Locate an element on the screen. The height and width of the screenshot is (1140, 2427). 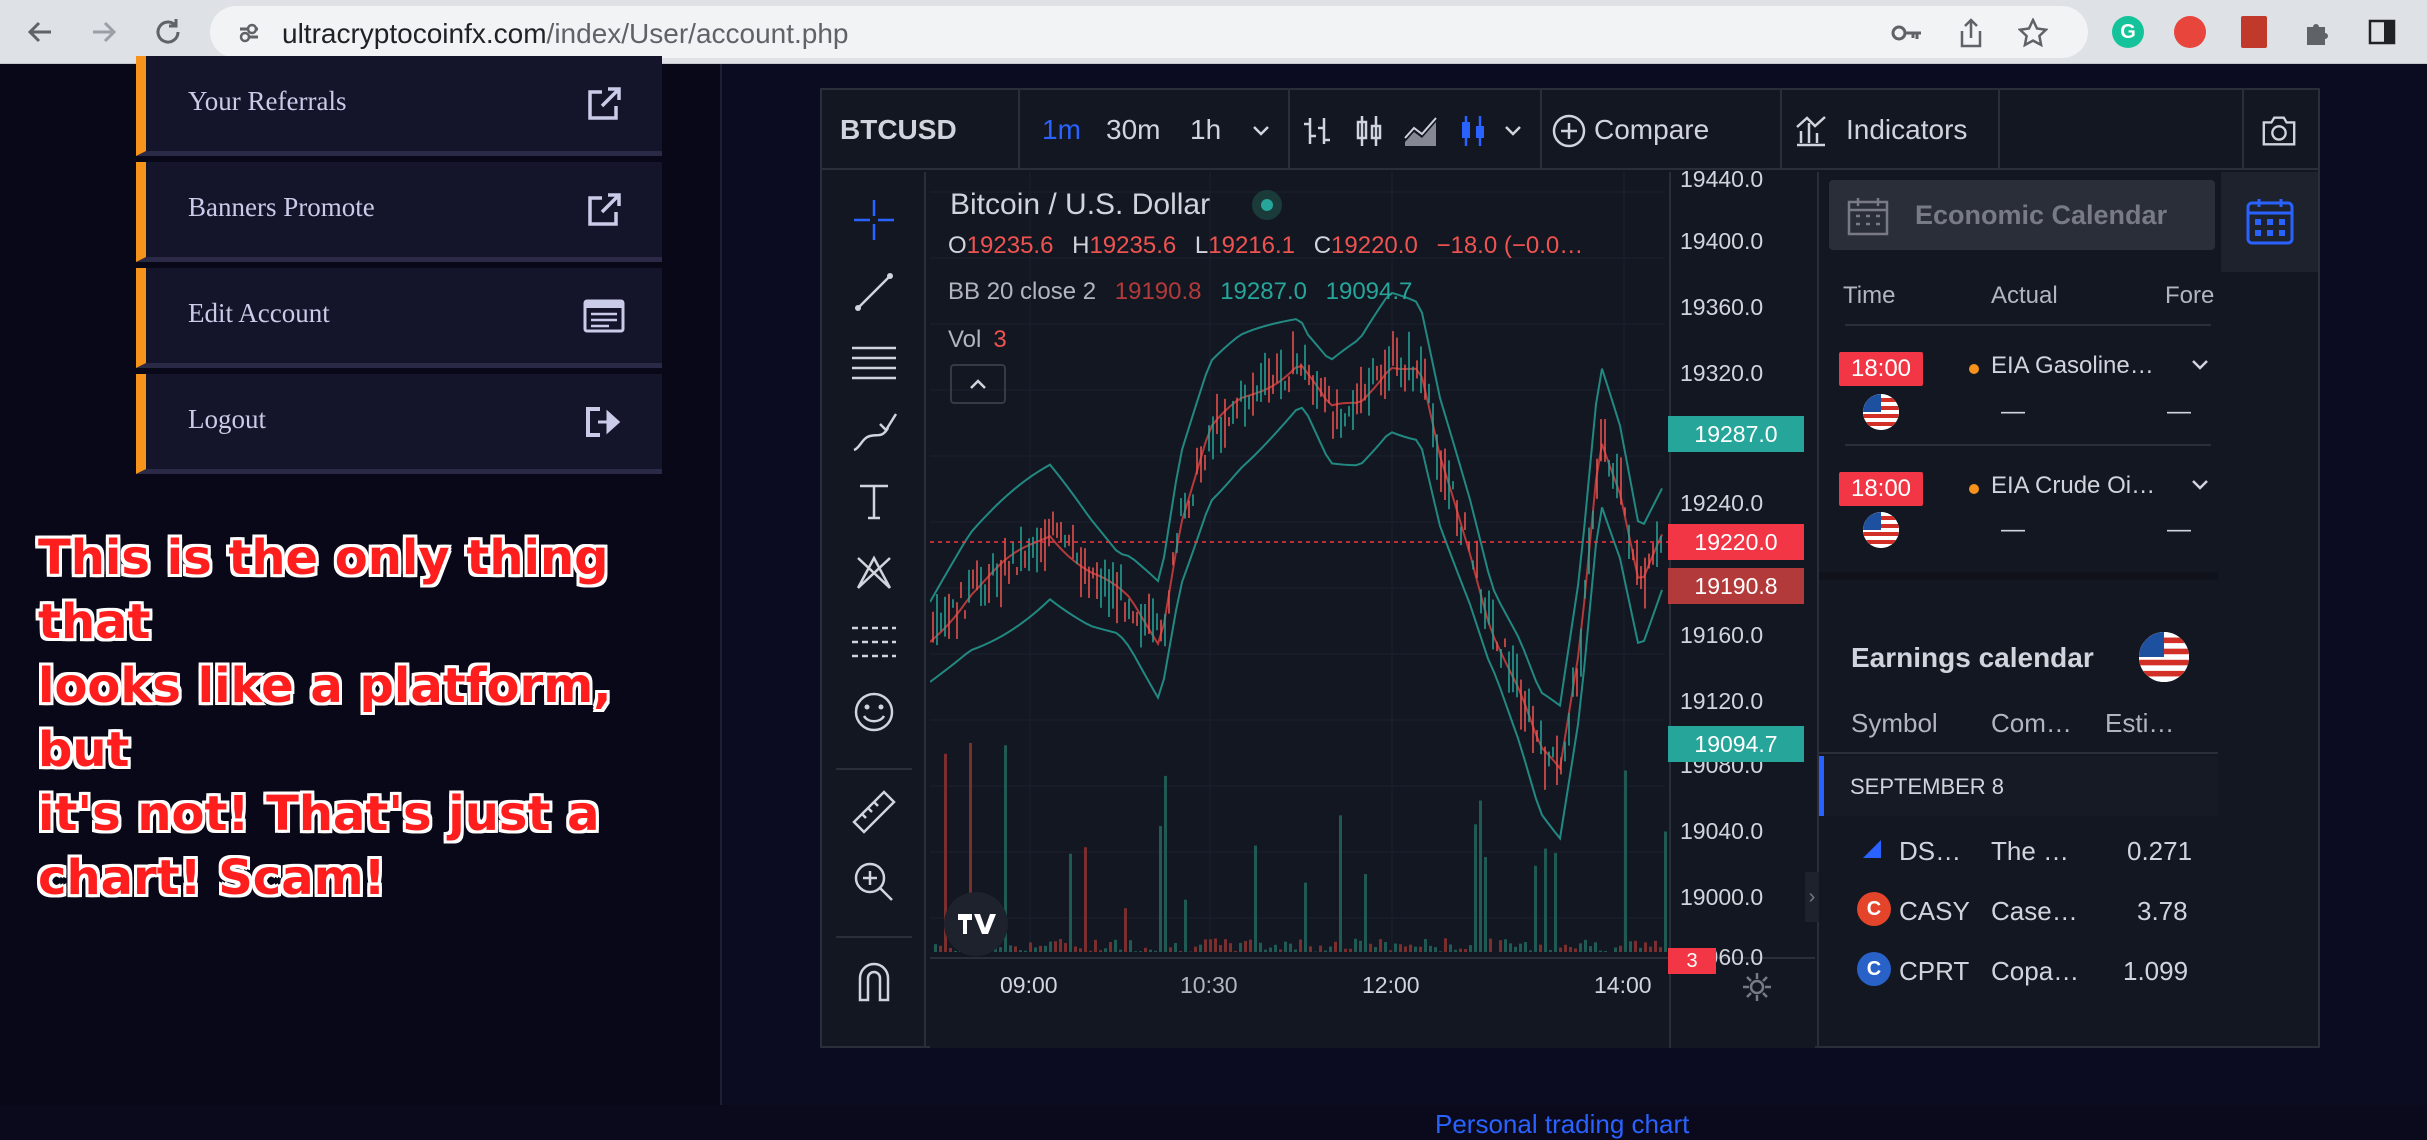
legend-collapse-button is located at coordinates (978, 384).